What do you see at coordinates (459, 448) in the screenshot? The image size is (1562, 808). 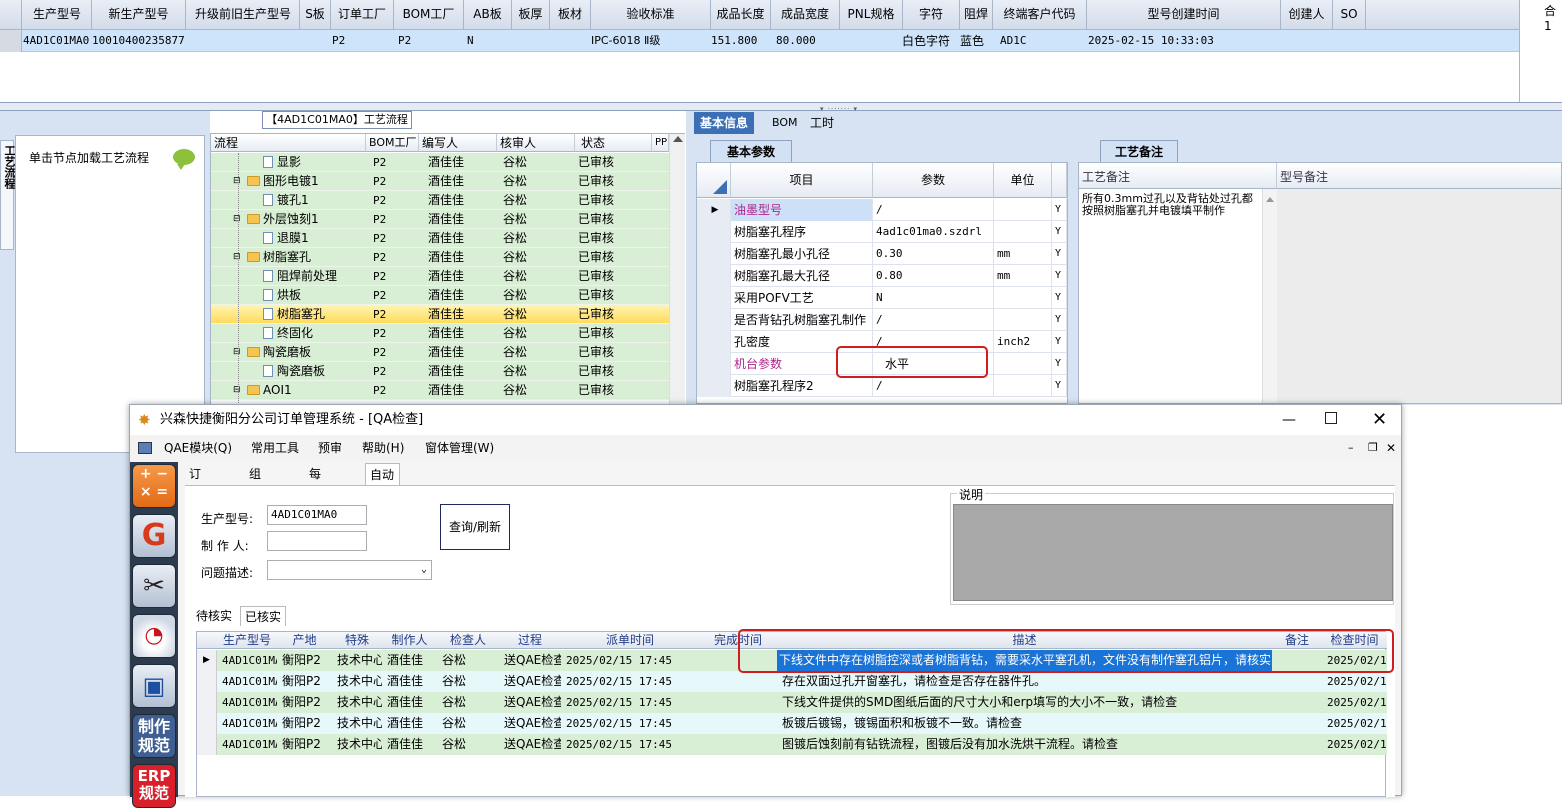 I see `menu-window: 窗体管理(W)` at bounding box center [459, 448].